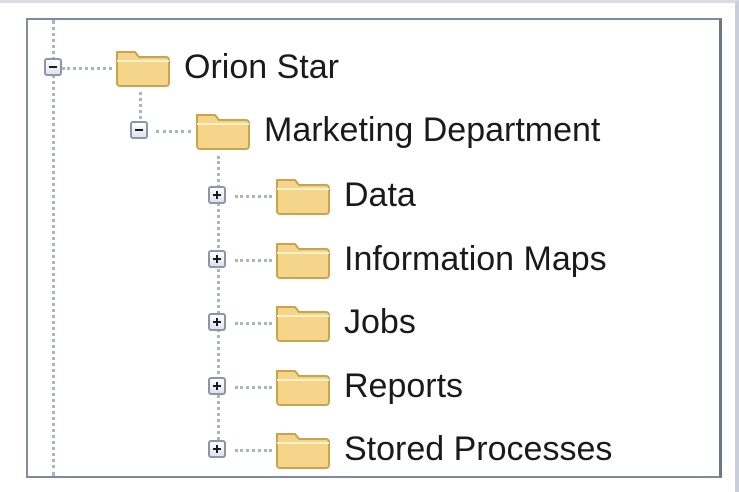 This screenshot has width=739, height=492. Describe the element at coordinates (432, 130) in the screenshot. I see `tree-item-marketing-department: Marketing Department` at that location.